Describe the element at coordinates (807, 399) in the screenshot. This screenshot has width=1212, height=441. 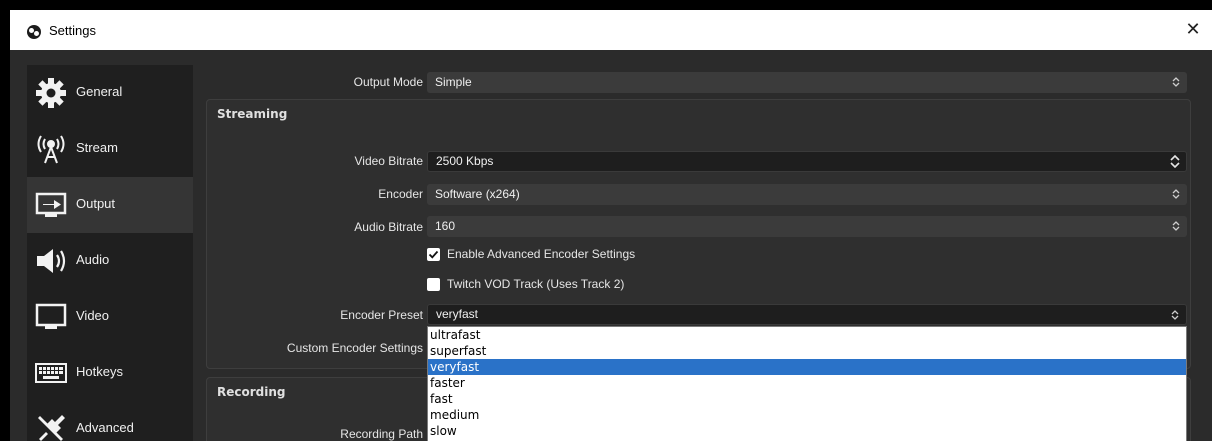
I see `preset-option-fast: fast` at that location.